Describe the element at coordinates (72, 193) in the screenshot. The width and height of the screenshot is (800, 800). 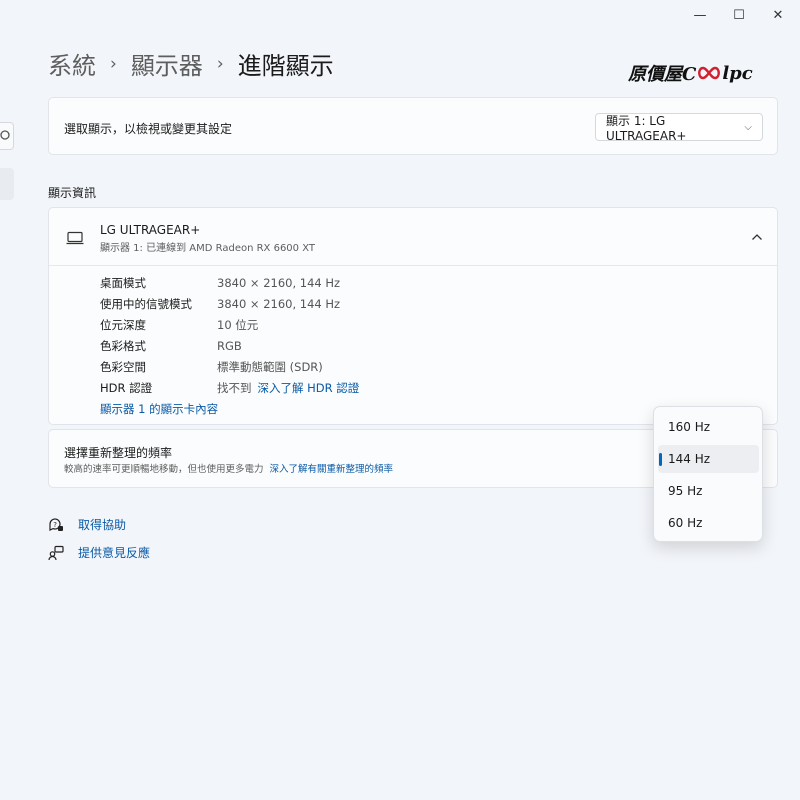
I see `section-title-display-info: 顯示資訊` at that location.